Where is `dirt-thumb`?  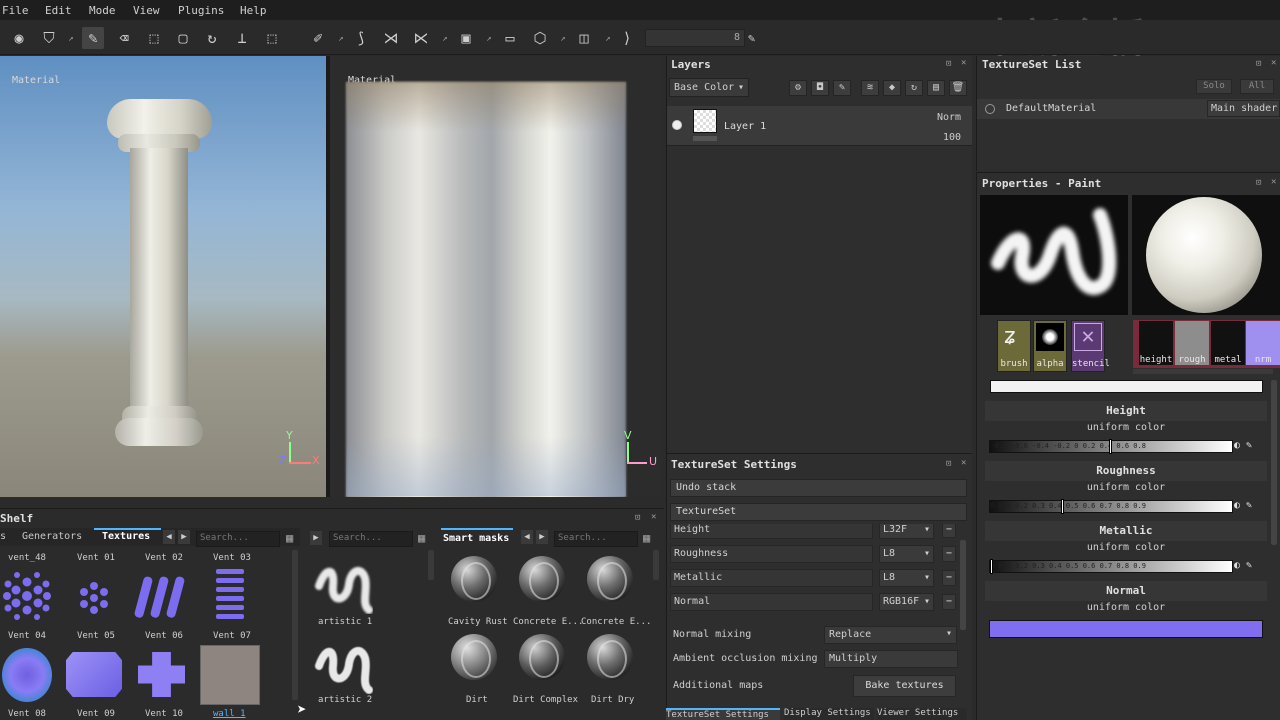 dirt-thumb is located at coordinates (474, 657).